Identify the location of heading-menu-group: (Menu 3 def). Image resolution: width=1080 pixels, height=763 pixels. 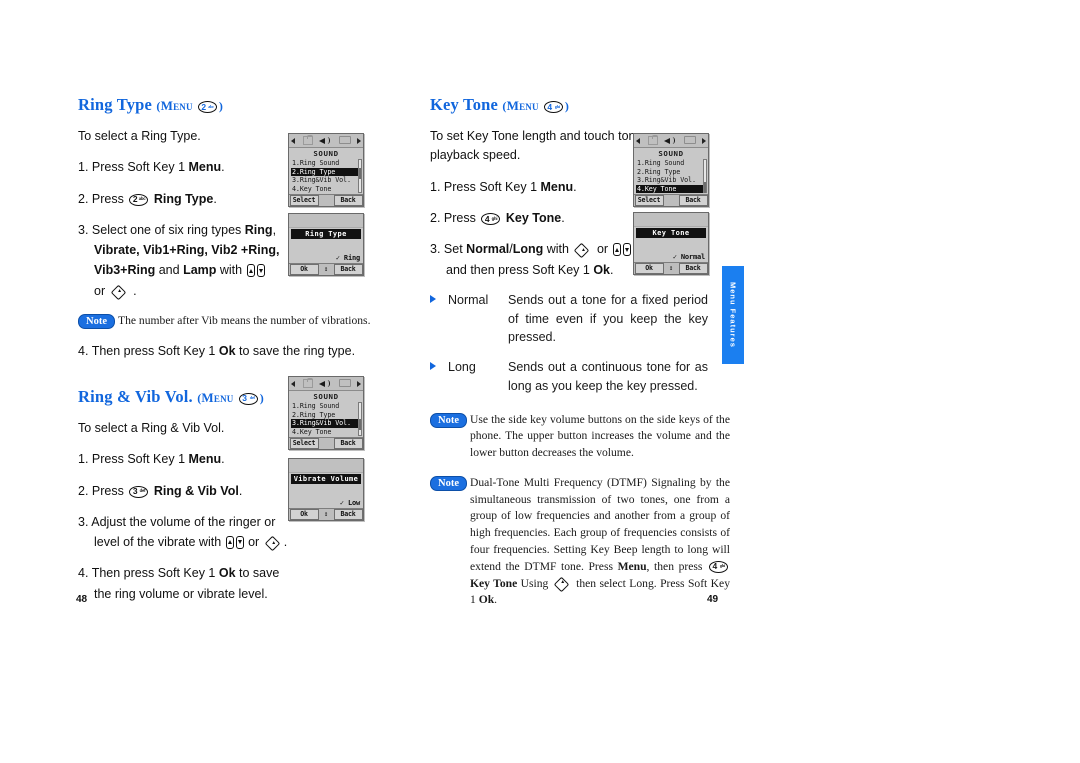
(230, 397).